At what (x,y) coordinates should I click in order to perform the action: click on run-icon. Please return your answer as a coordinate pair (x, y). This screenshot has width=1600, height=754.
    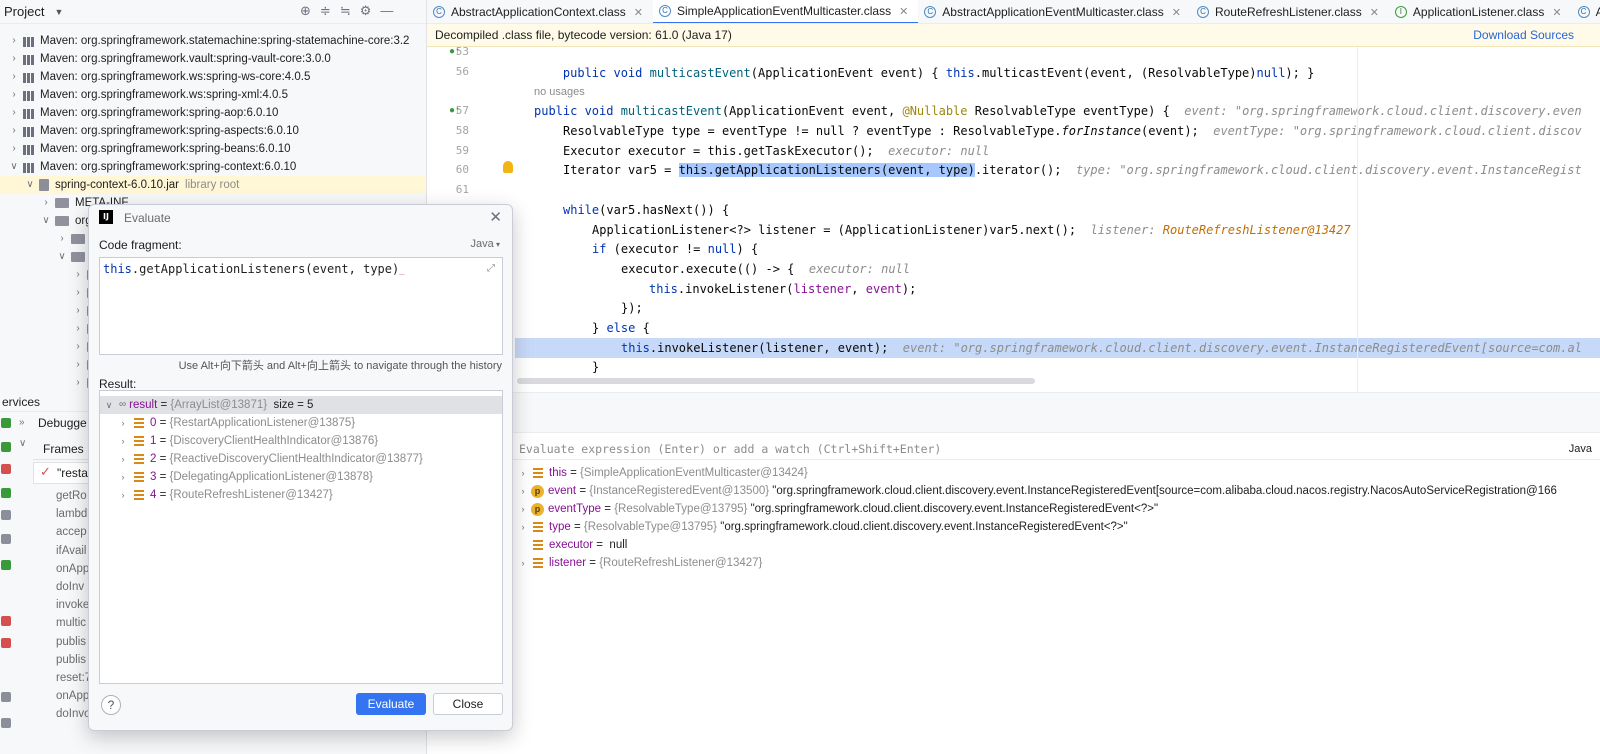
    Looking at the image, I should click on (6, 565).